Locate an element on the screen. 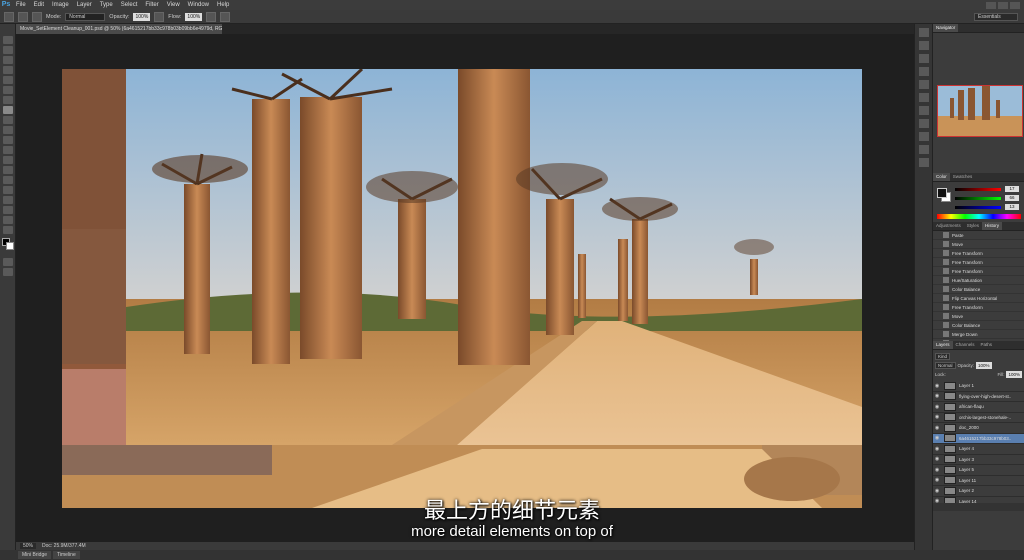 The image size is (1024, 560). flow-field: 100% is located at coordinates (194, 16).